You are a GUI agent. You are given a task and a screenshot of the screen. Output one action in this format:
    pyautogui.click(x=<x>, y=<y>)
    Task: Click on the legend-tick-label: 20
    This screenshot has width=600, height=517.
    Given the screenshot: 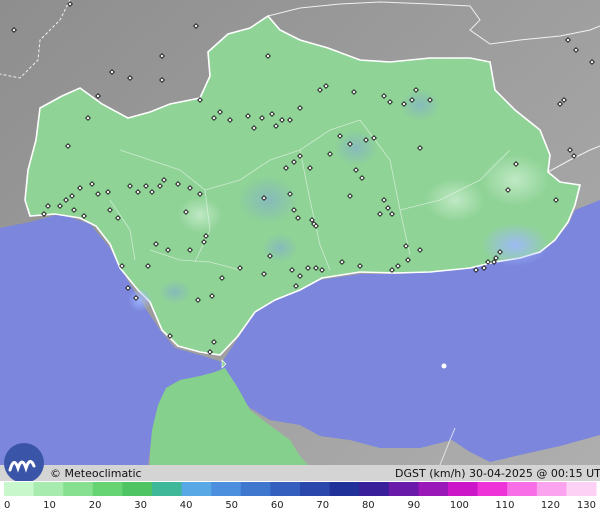 What is the action you would take?
    pyautogui.click(x=95, y=505)
    